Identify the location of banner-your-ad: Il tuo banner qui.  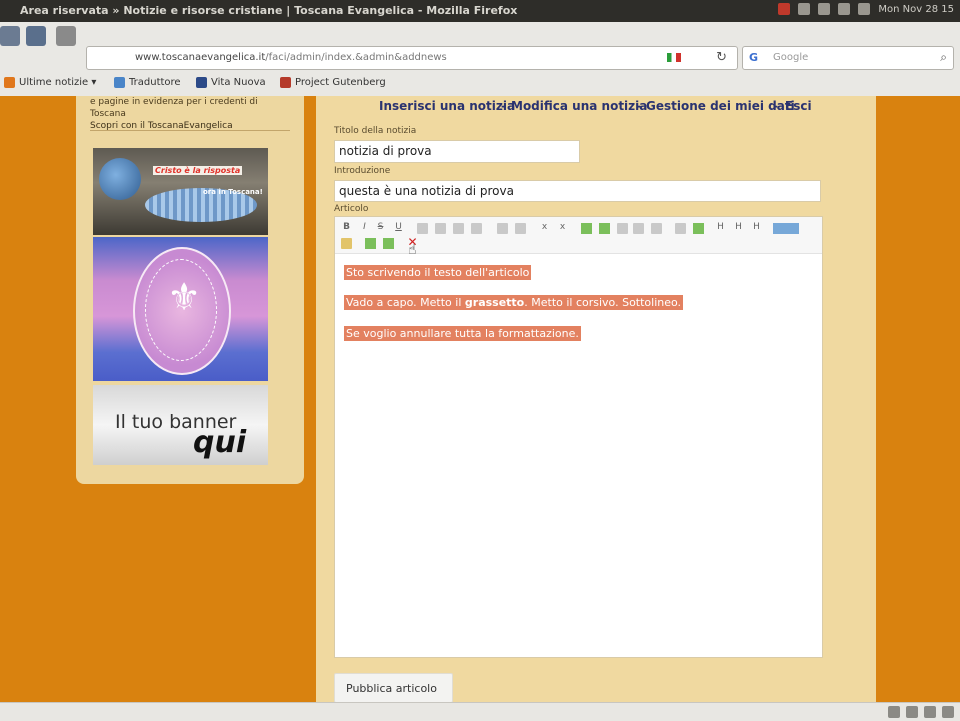
(180, 425).